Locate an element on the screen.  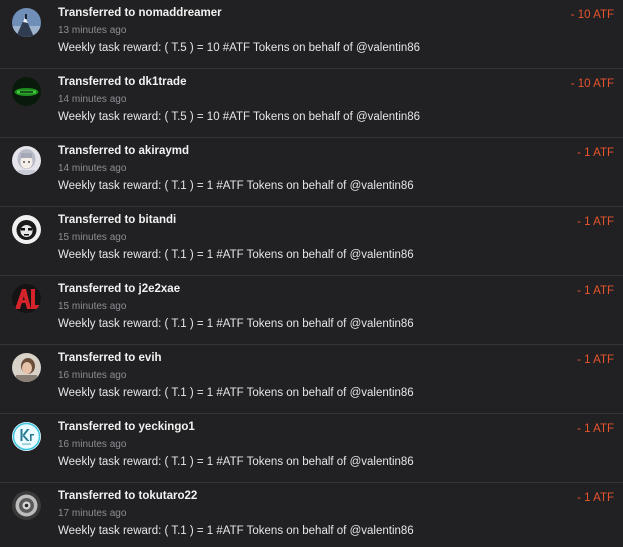
transfer-title: Transferred to evih is located at coordinates (110, 358).